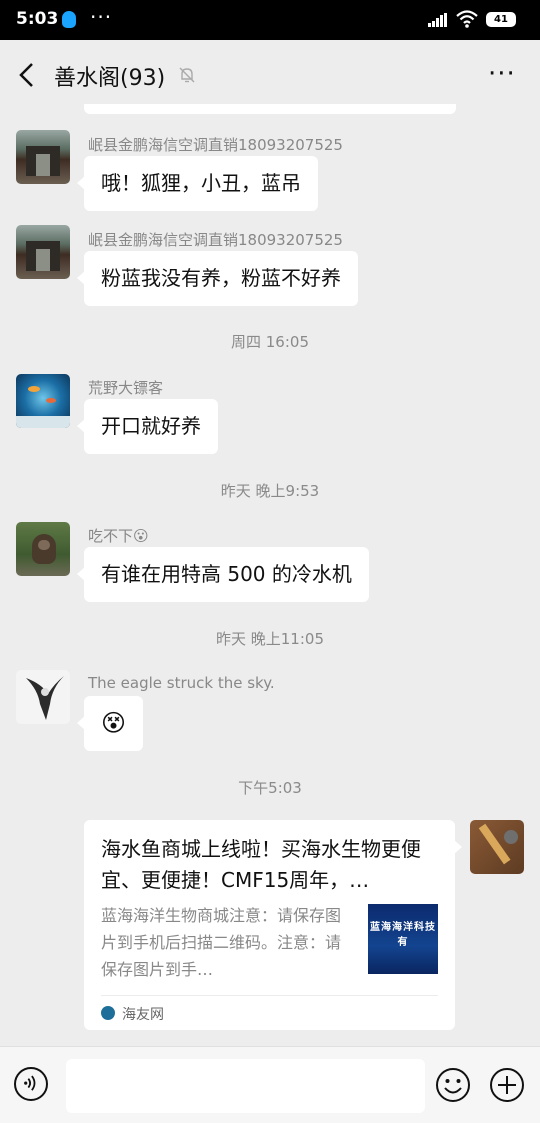  What do you see at coordinates (108, 1013) in the screenshot?
I see `source-logo-icon` at bounding box center [108, 1013].